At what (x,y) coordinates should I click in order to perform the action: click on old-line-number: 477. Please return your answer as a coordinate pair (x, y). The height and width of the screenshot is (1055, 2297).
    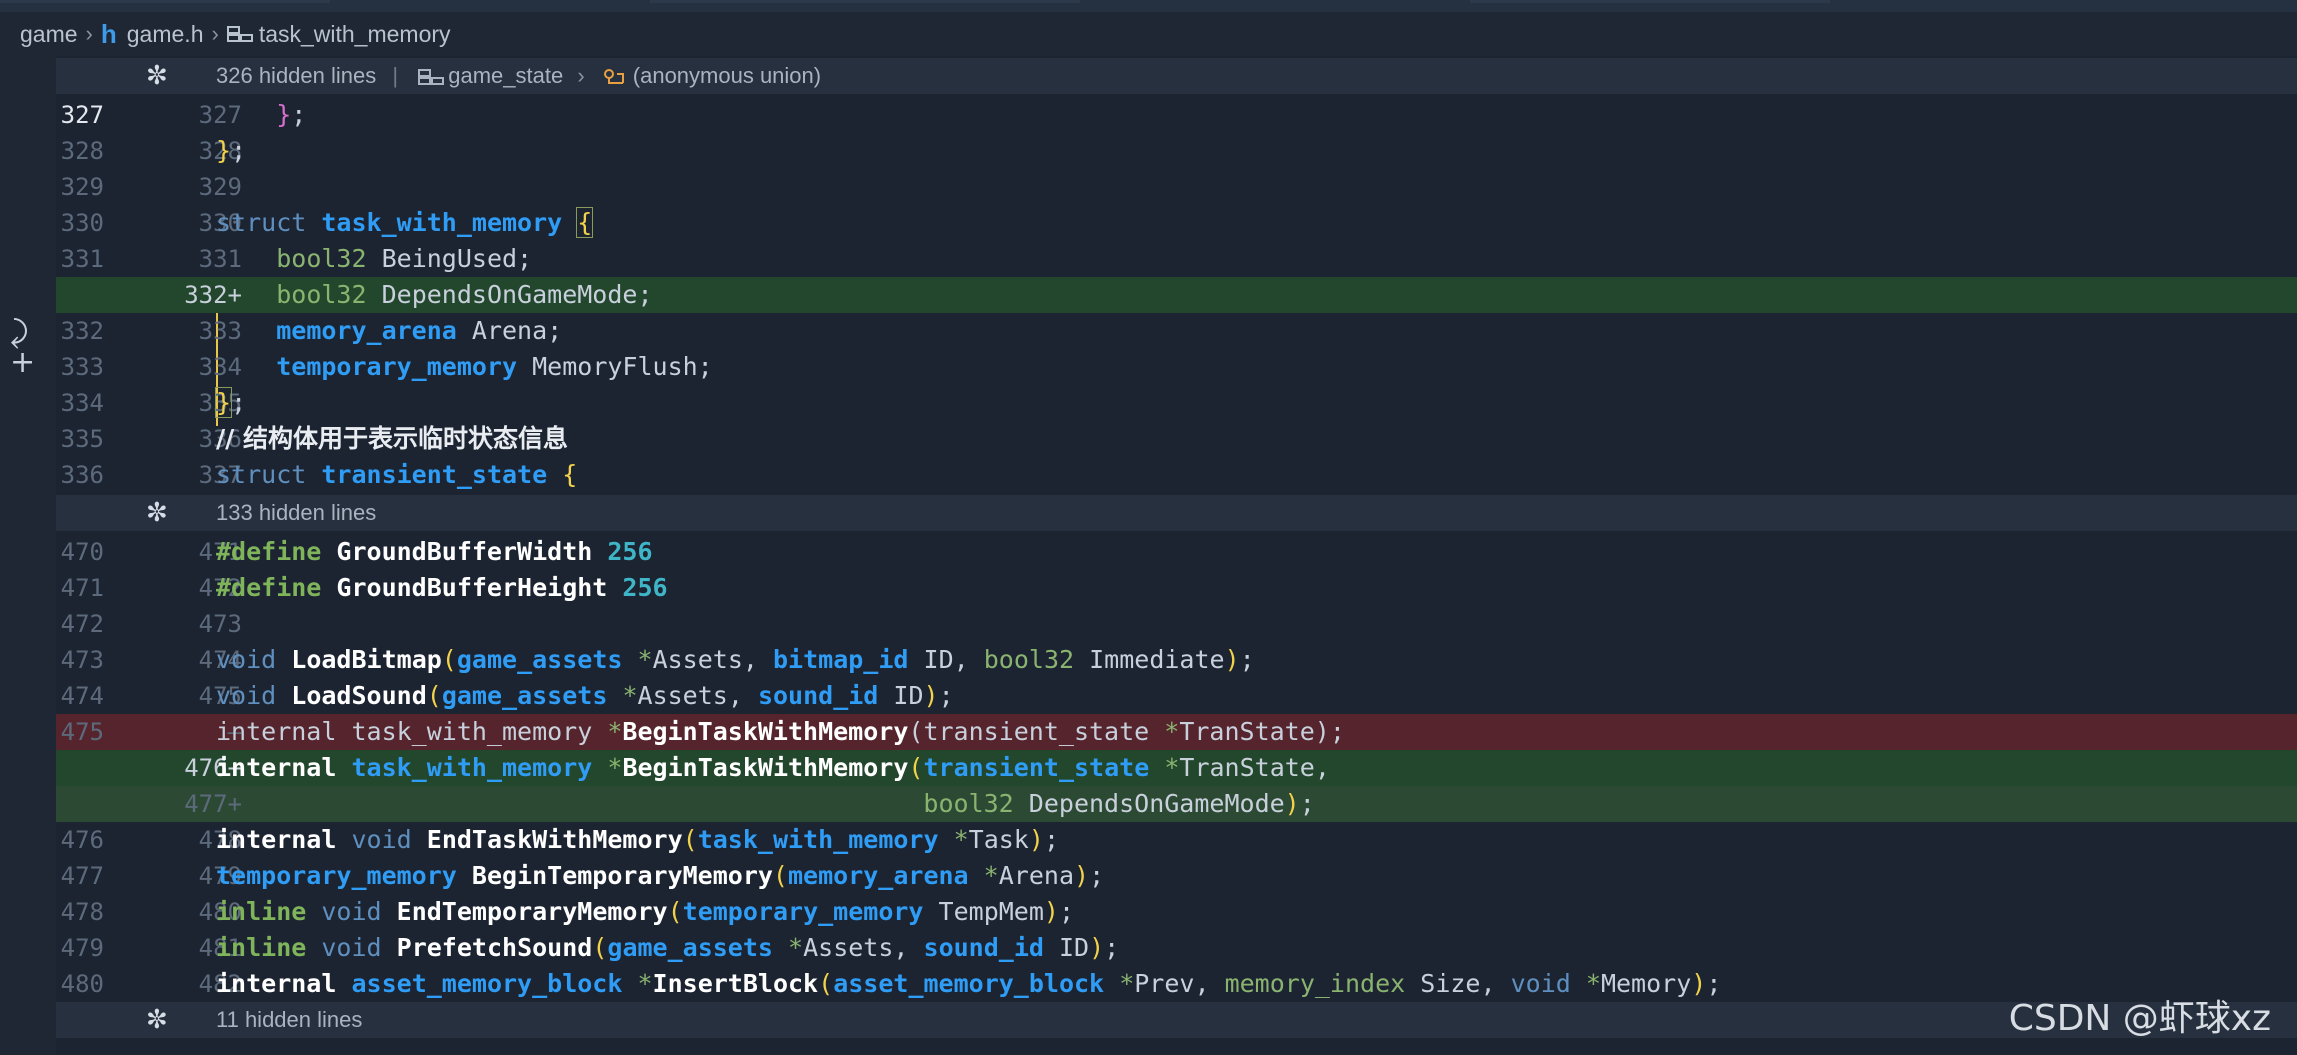
    Looking at the image, I should click on (82, 876).